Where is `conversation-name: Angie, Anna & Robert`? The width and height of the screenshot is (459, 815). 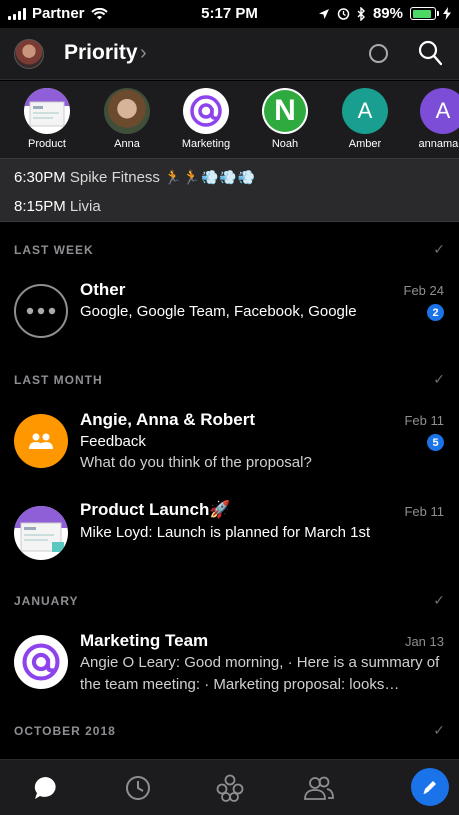
conversation-name: Angie, Anna & Robert is located at coordinates (168, 419).